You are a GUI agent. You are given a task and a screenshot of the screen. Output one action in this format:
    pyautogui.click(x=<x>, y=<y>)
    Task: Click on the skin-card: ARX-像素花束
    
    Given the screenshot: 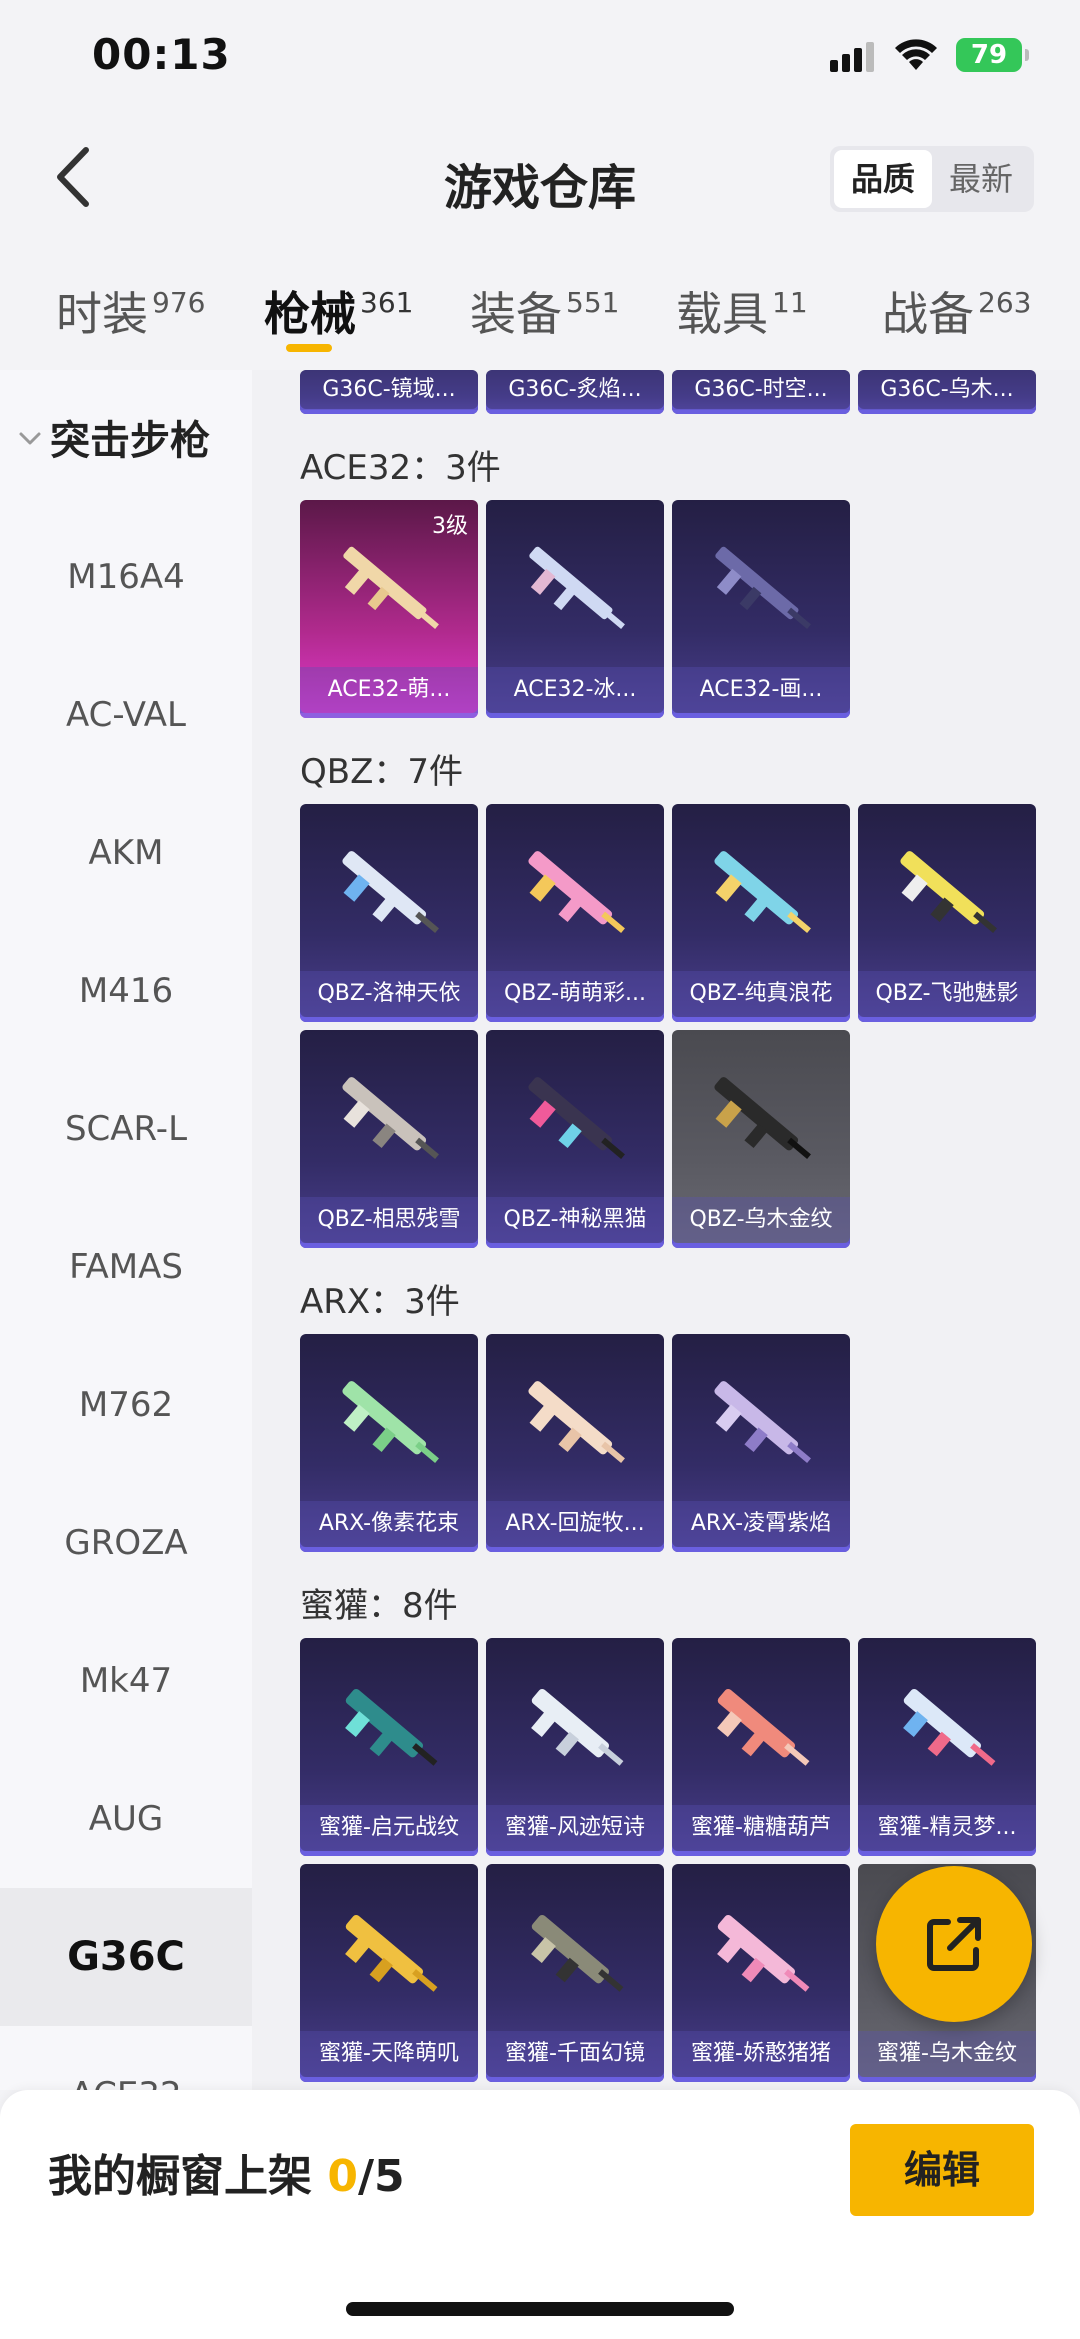 What is the action you would take?
    pyautogui.click(x=389, y=1443)
    